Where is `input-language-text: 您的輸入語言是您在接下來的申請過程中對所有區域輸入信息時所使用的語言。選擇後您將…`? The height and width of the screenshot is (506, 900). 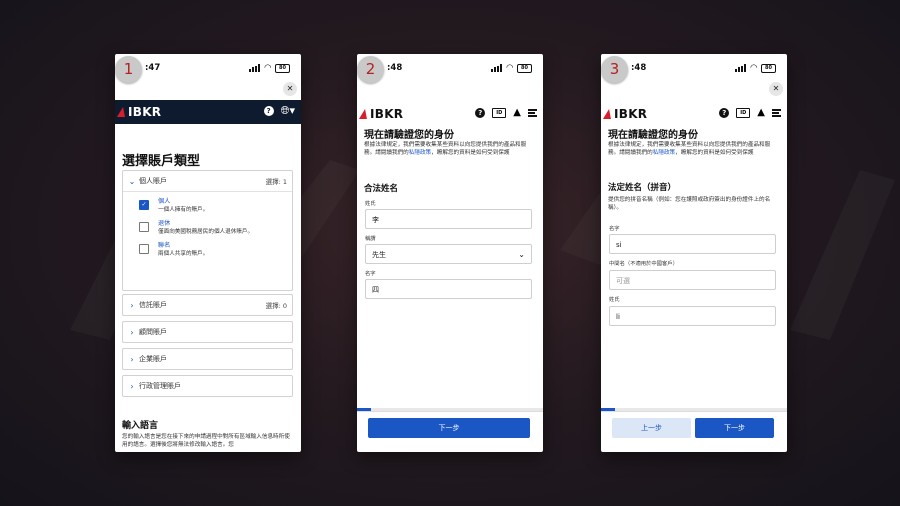 input-language-text: 您的輸入語言是您在接下來的申請過程中對所有區域輸入信息時所使用的語言。選擇後您將… is located at coordinates (206, 441).